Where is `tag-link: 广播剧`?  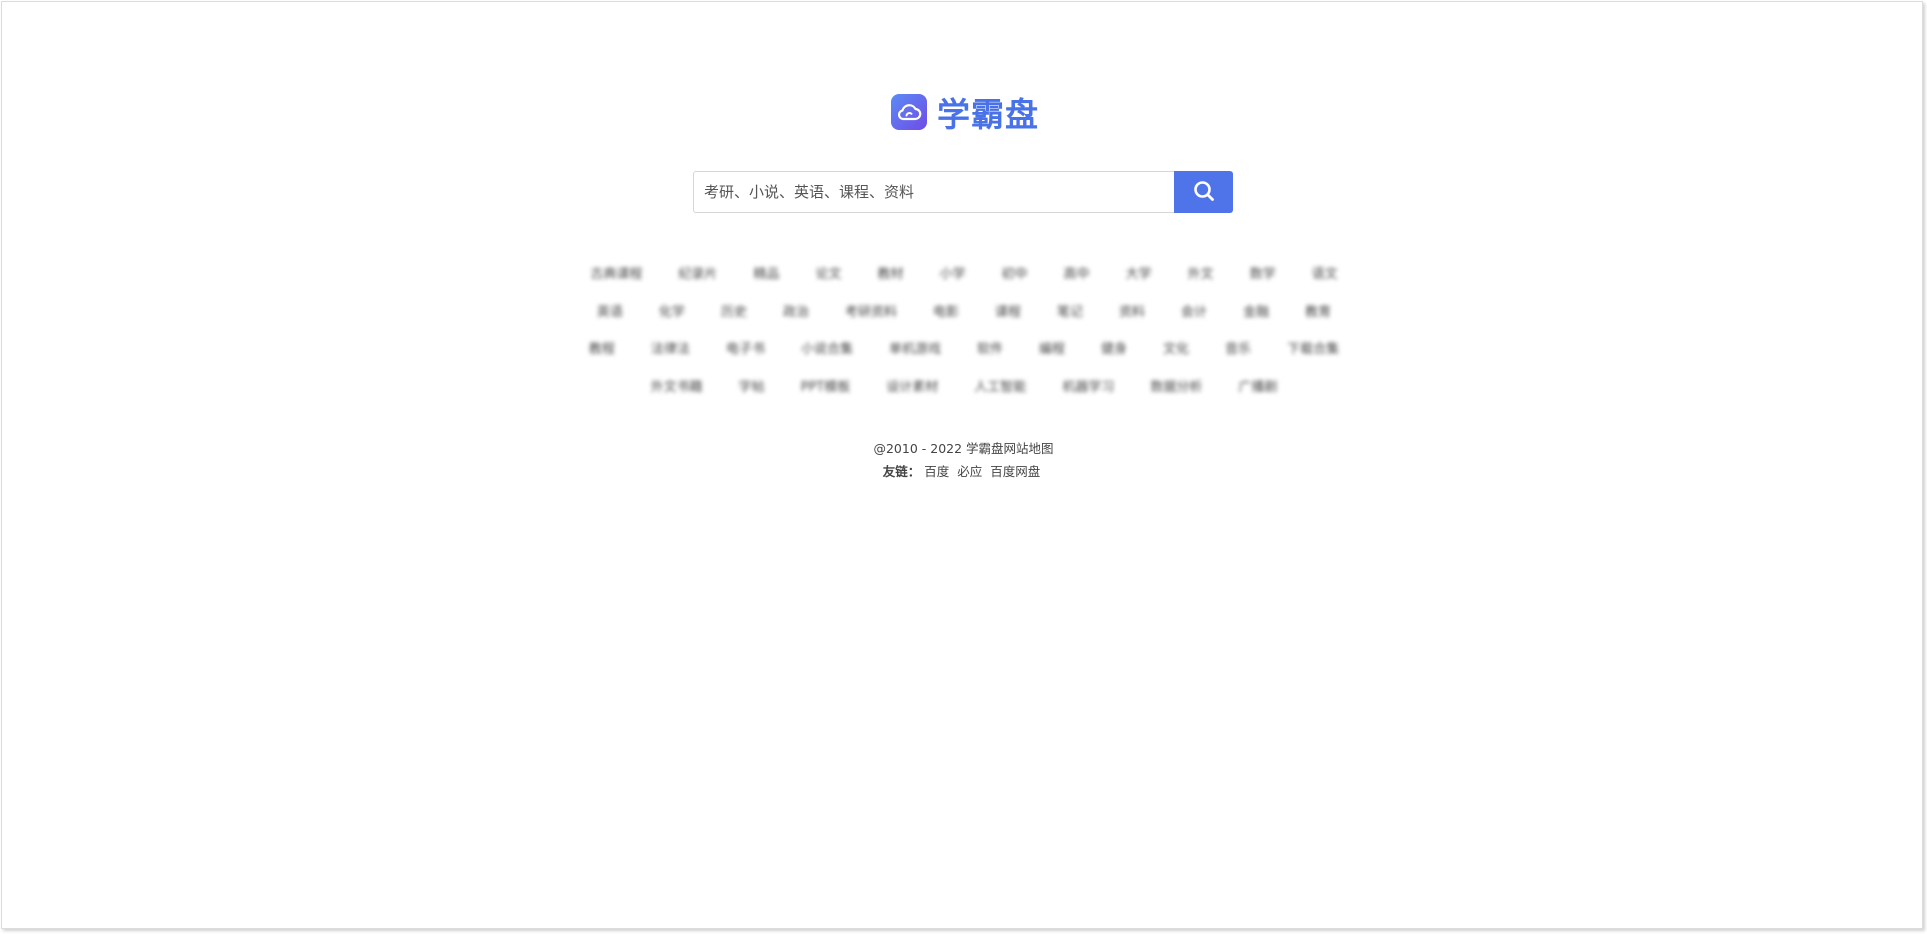
tag-link: 广播剧 is located at coordinates (1257, 385).